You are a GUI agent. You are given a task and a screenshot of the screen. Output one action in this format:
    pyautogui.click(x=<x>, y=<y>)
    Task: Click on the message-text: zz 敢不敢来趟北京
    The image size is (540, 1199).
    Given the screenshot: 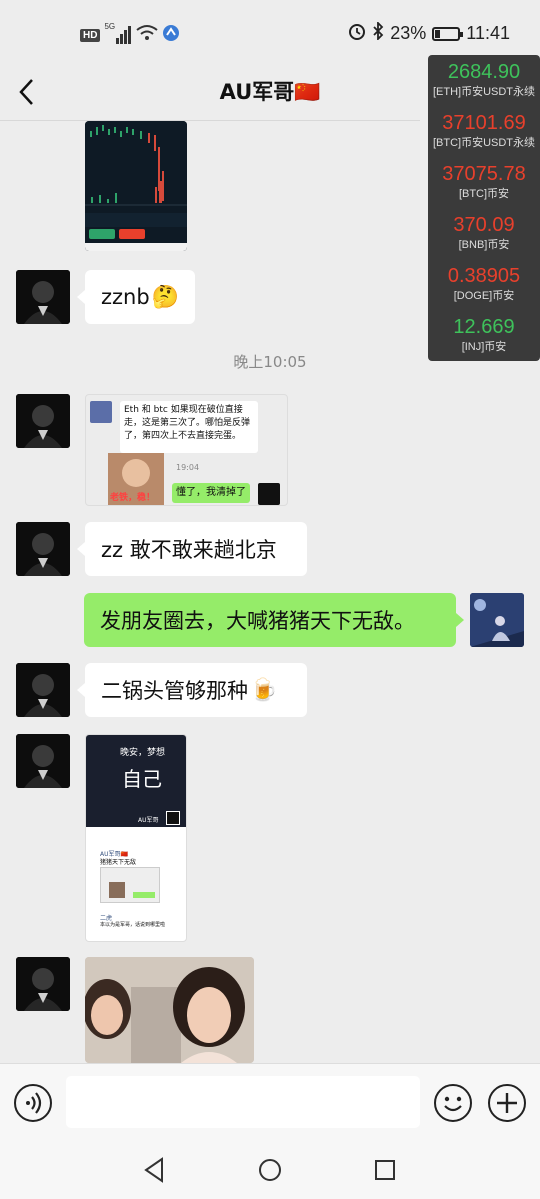 What is the action you would take?
    pyautogui.click(x=189, y=550)
    